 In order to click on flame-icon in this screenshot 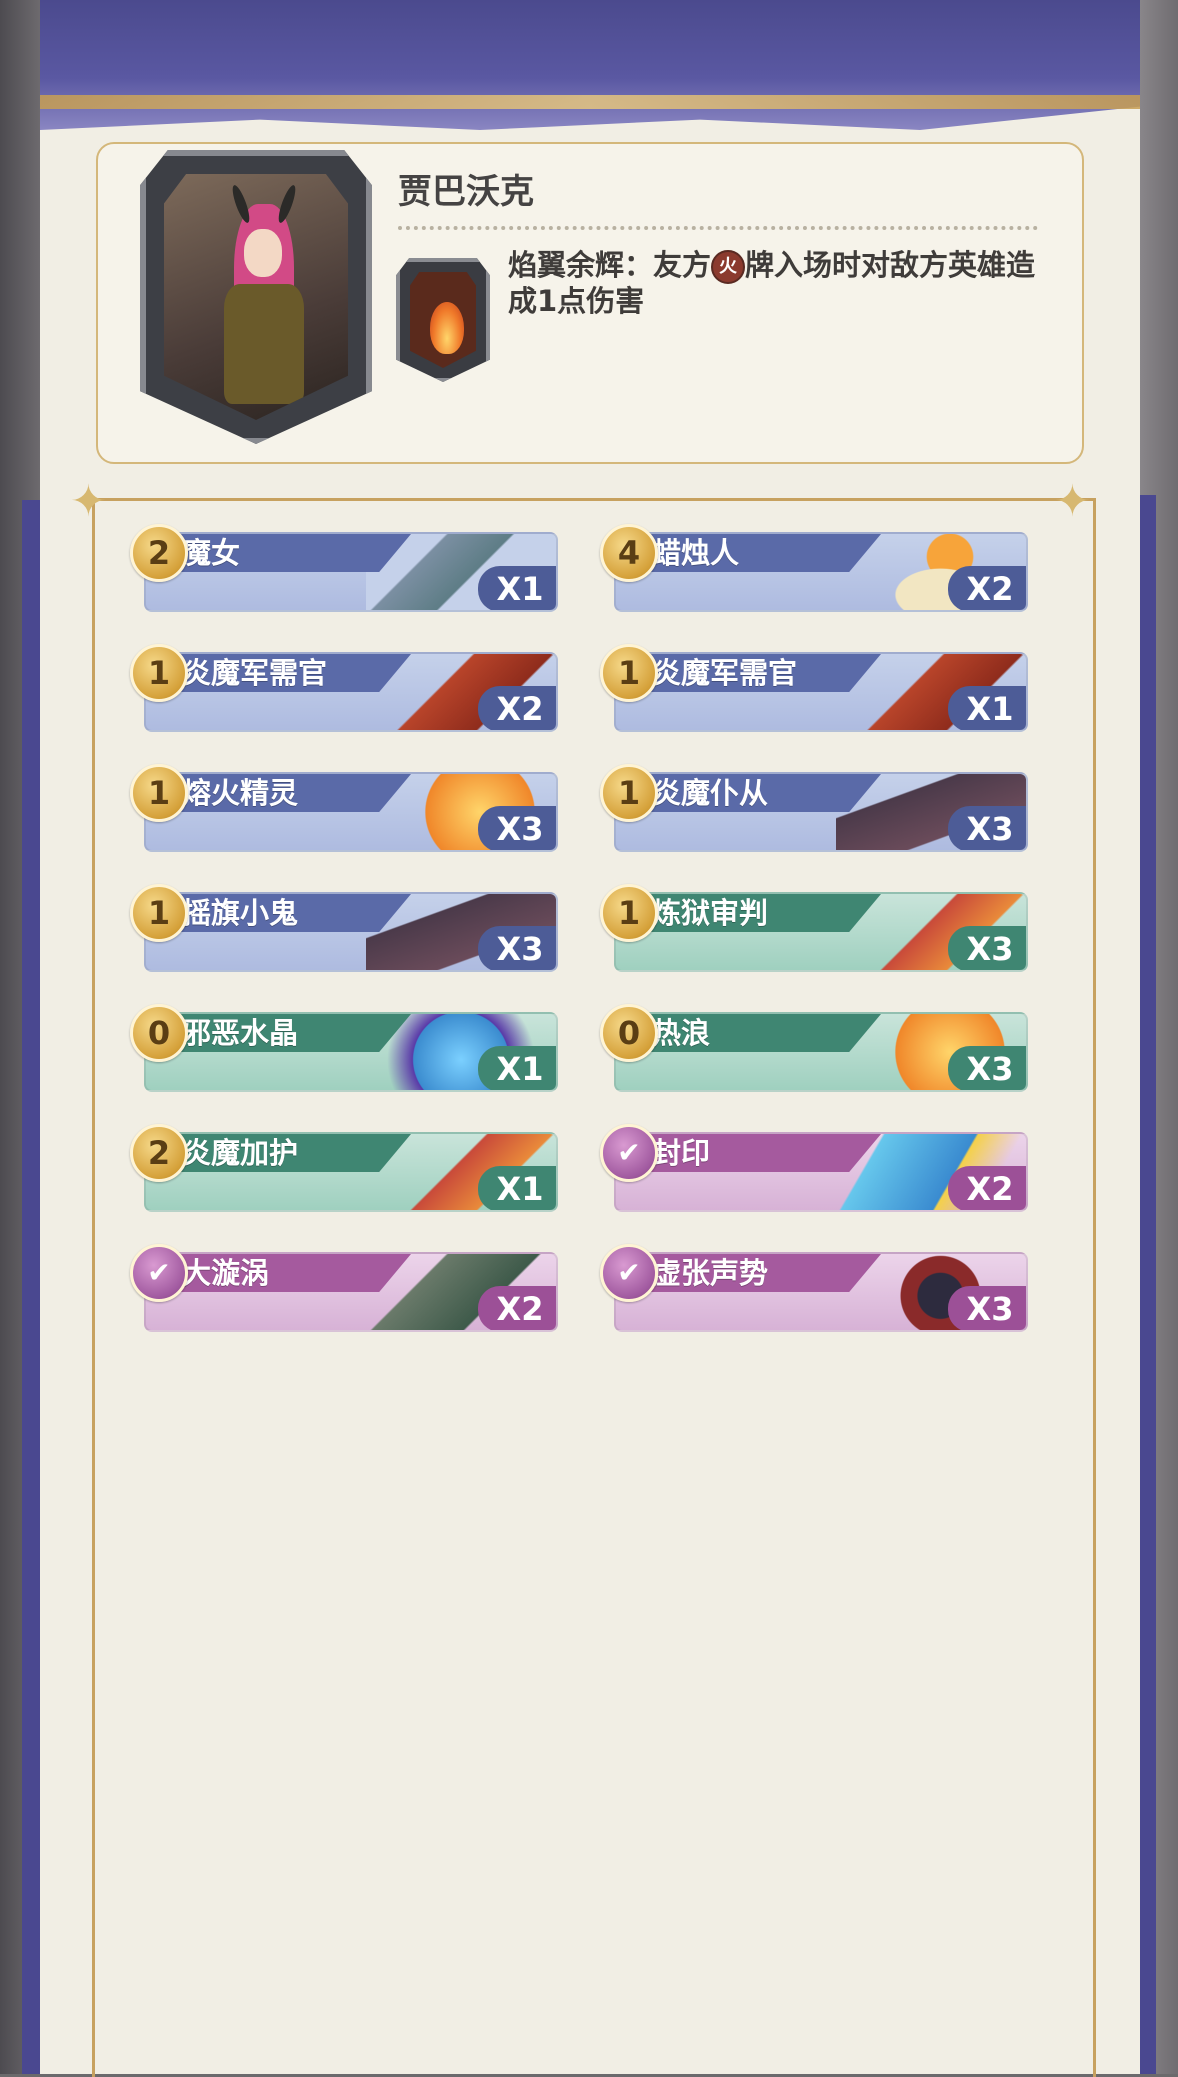, I will do `click(447, 328)`.